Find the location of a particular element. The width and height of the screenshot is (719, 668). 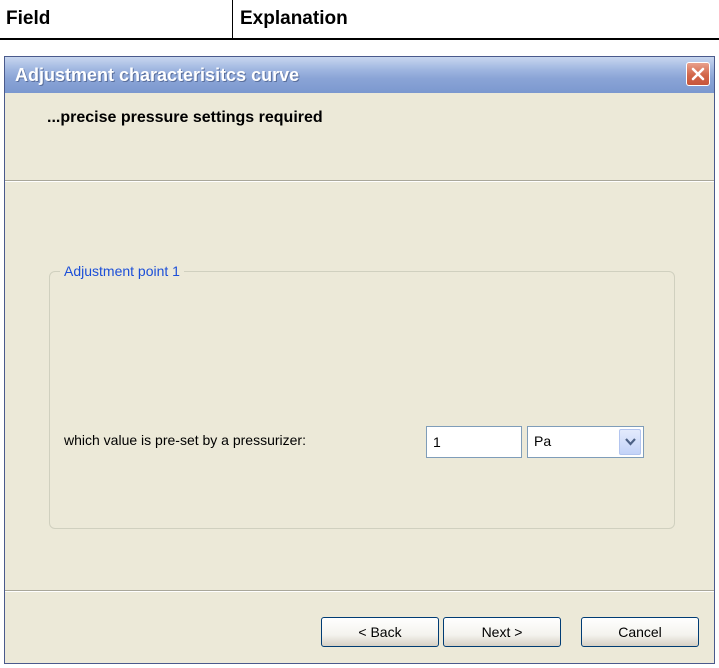

unit-dropdown: Pa is located at coordinates (585, 442).